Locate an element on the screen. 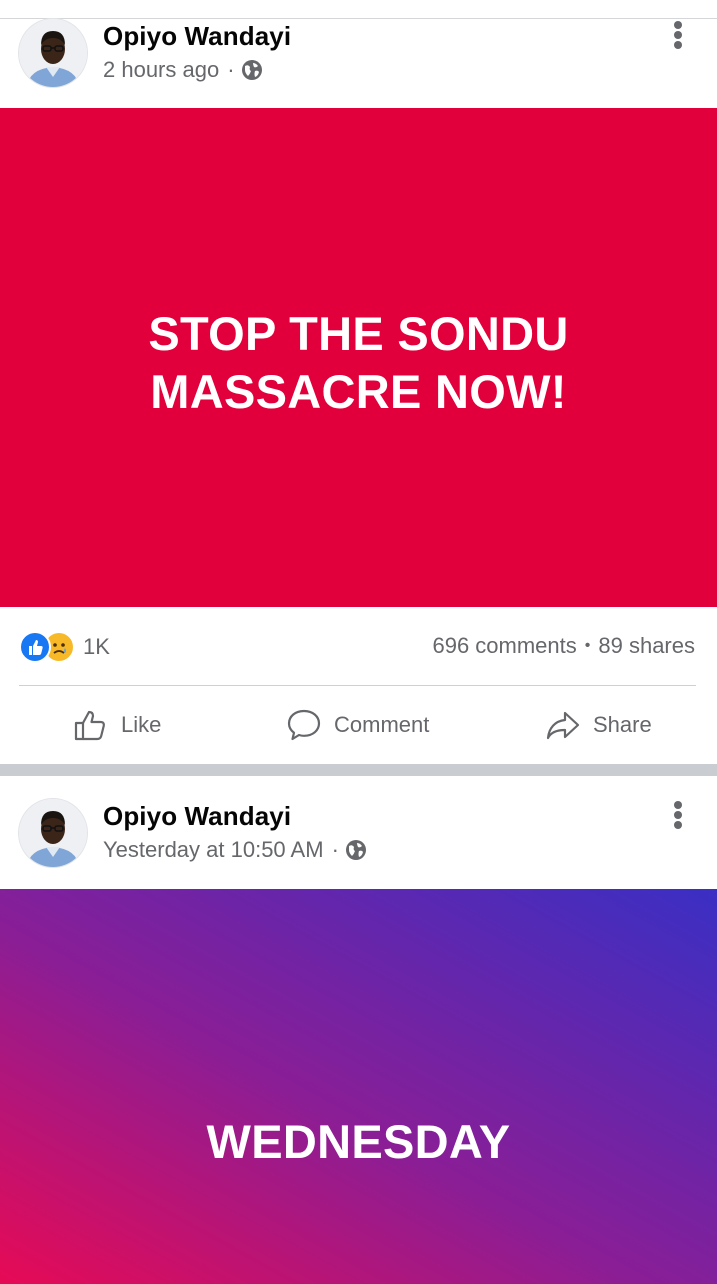  share-arrow-icon is located at coordinates (563, 725).